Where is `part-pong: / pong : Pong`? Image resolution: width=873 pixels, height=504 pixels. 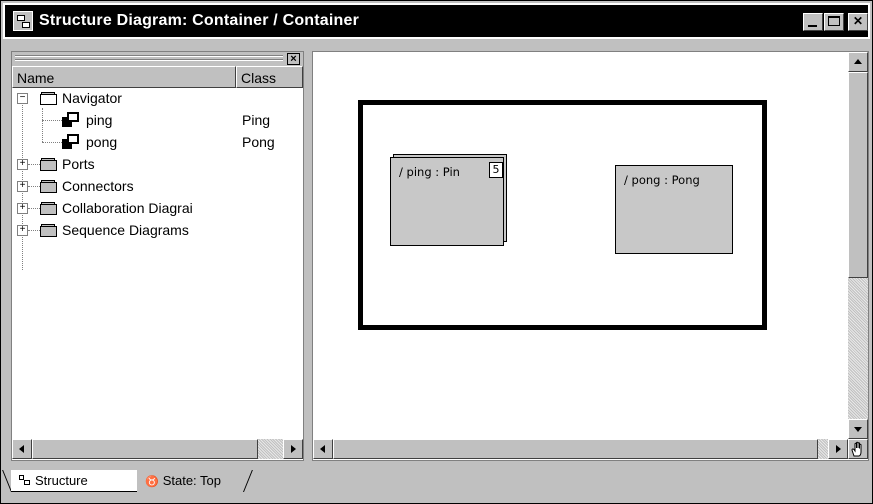
part-pong: / pong : Pong is located at coordinates (674, 209).